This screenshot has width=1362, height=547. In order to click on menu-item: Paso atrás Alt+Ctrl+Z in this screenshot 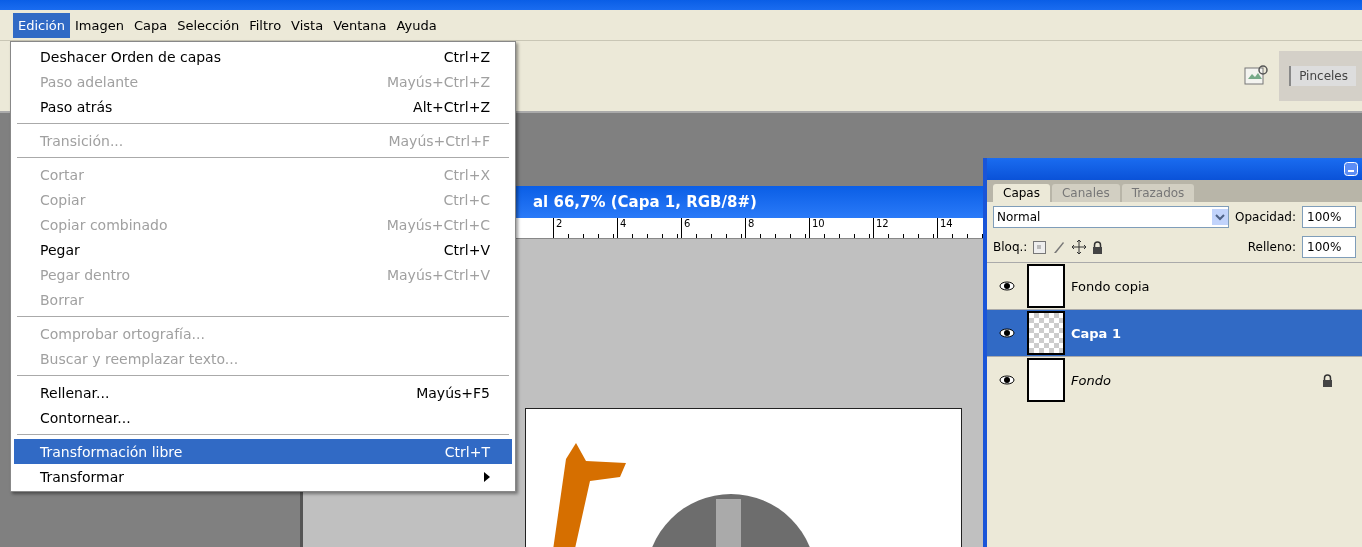, I will do `click(263, 106)`.